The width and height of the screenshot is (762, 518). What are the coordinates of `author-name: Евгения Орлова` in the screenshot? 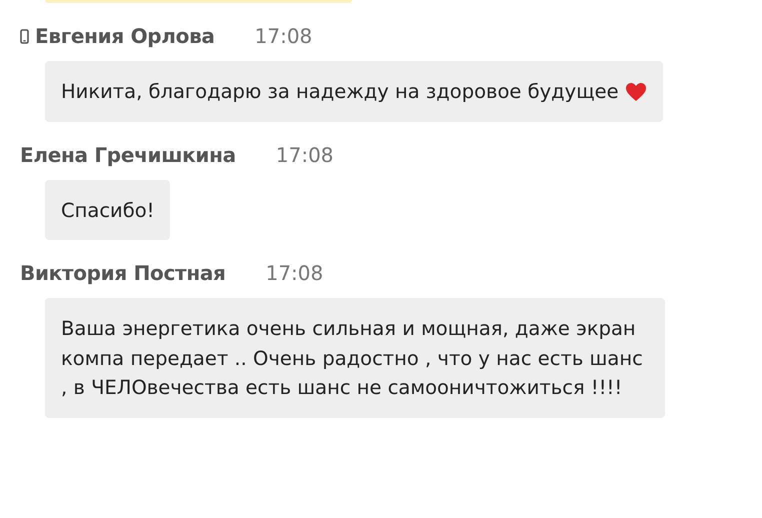 It's located at (125, 36).